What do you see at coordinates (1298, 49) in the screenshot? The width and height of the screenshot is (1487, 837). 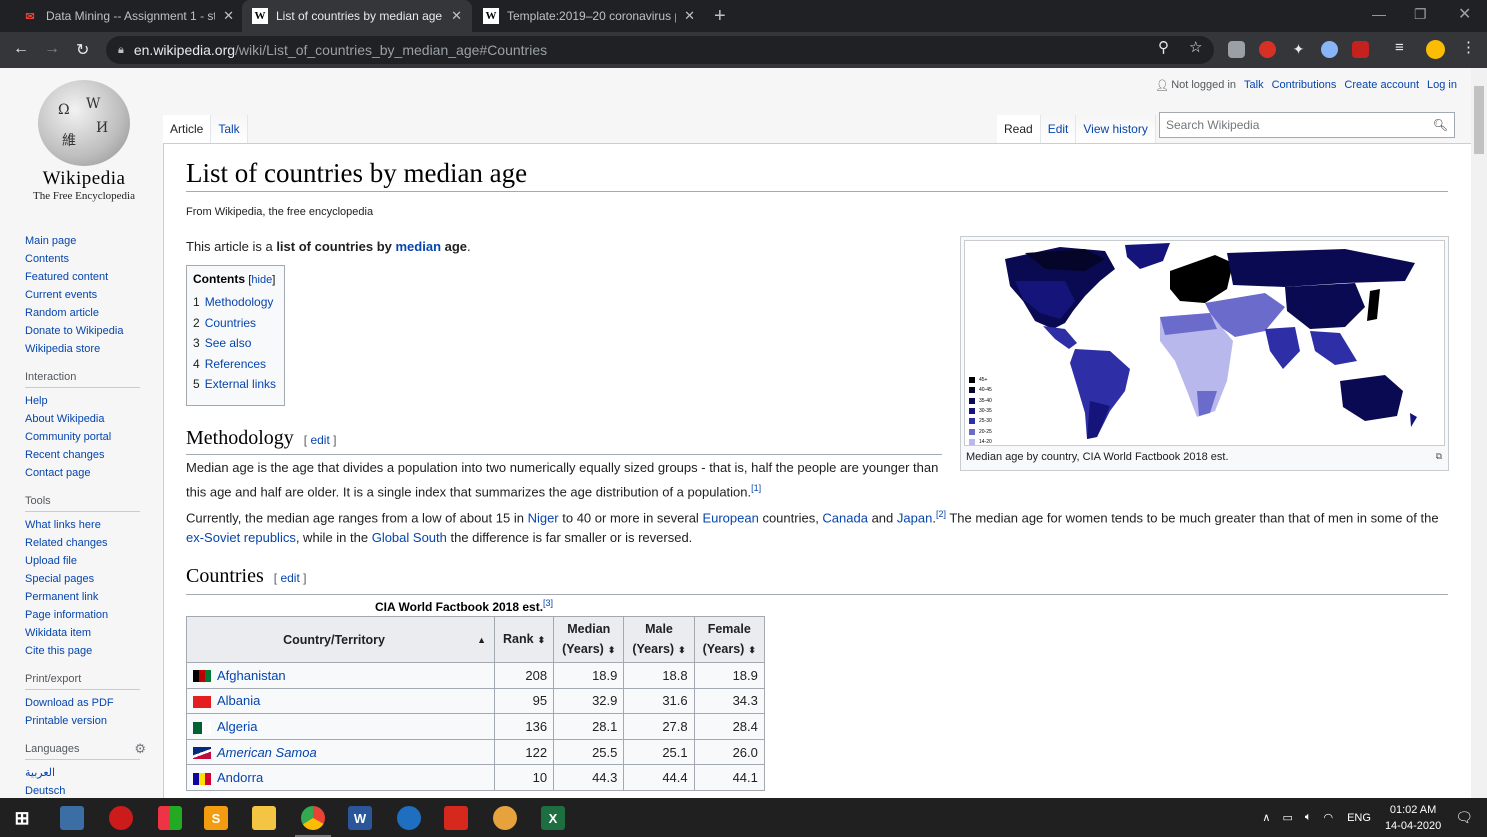 I see `extension-bird-icon: ✦` at bounding box center [1298, 49].